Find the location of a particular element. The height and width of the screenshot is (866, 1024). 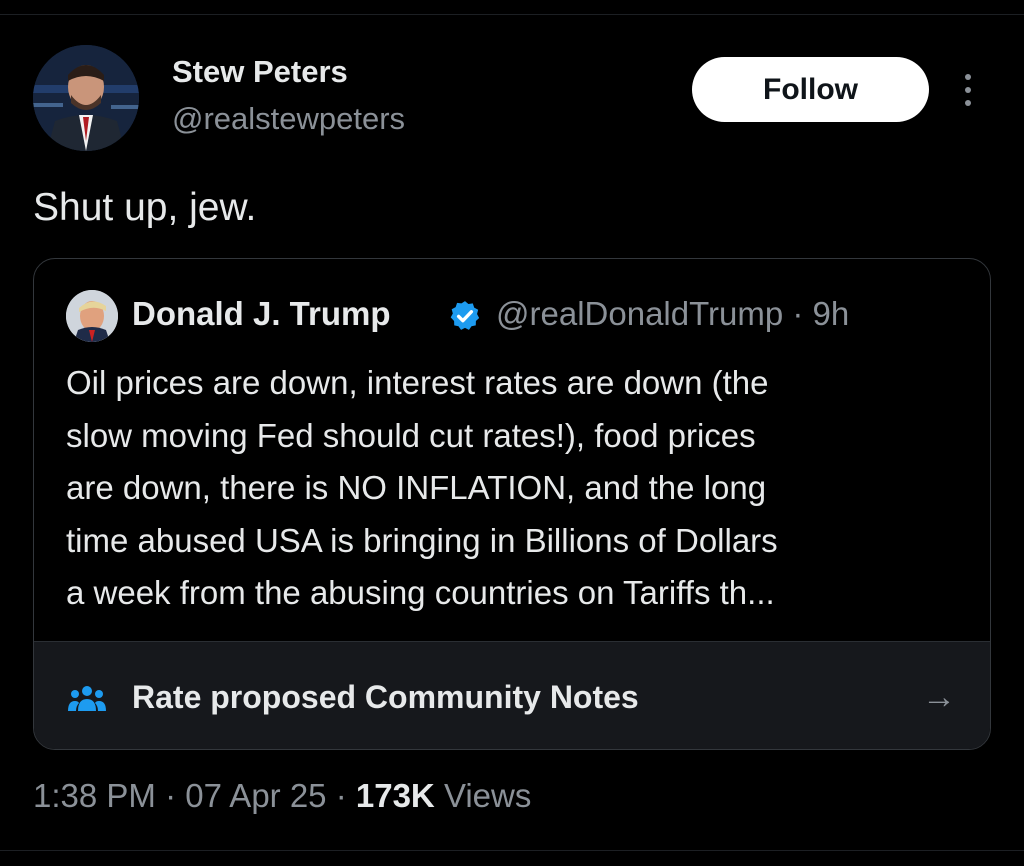

arrow-right-icon: → is located at coordinates (939, 697).